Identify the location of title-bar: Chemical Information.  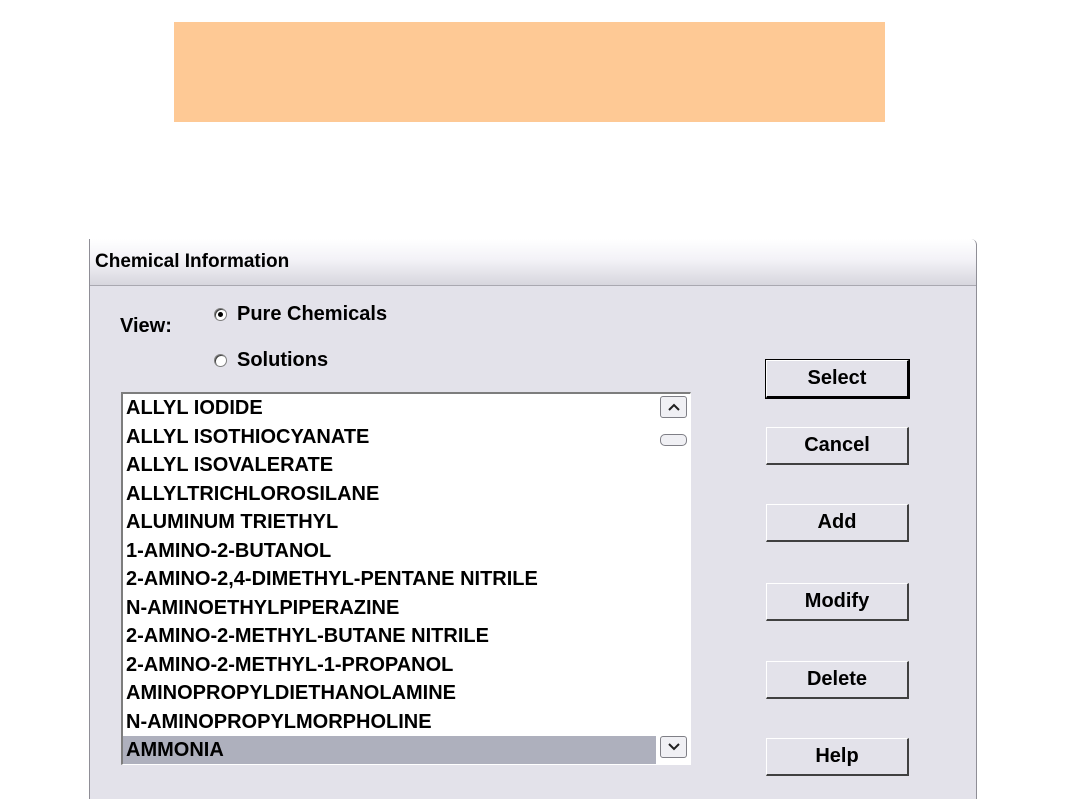
(533, 262).